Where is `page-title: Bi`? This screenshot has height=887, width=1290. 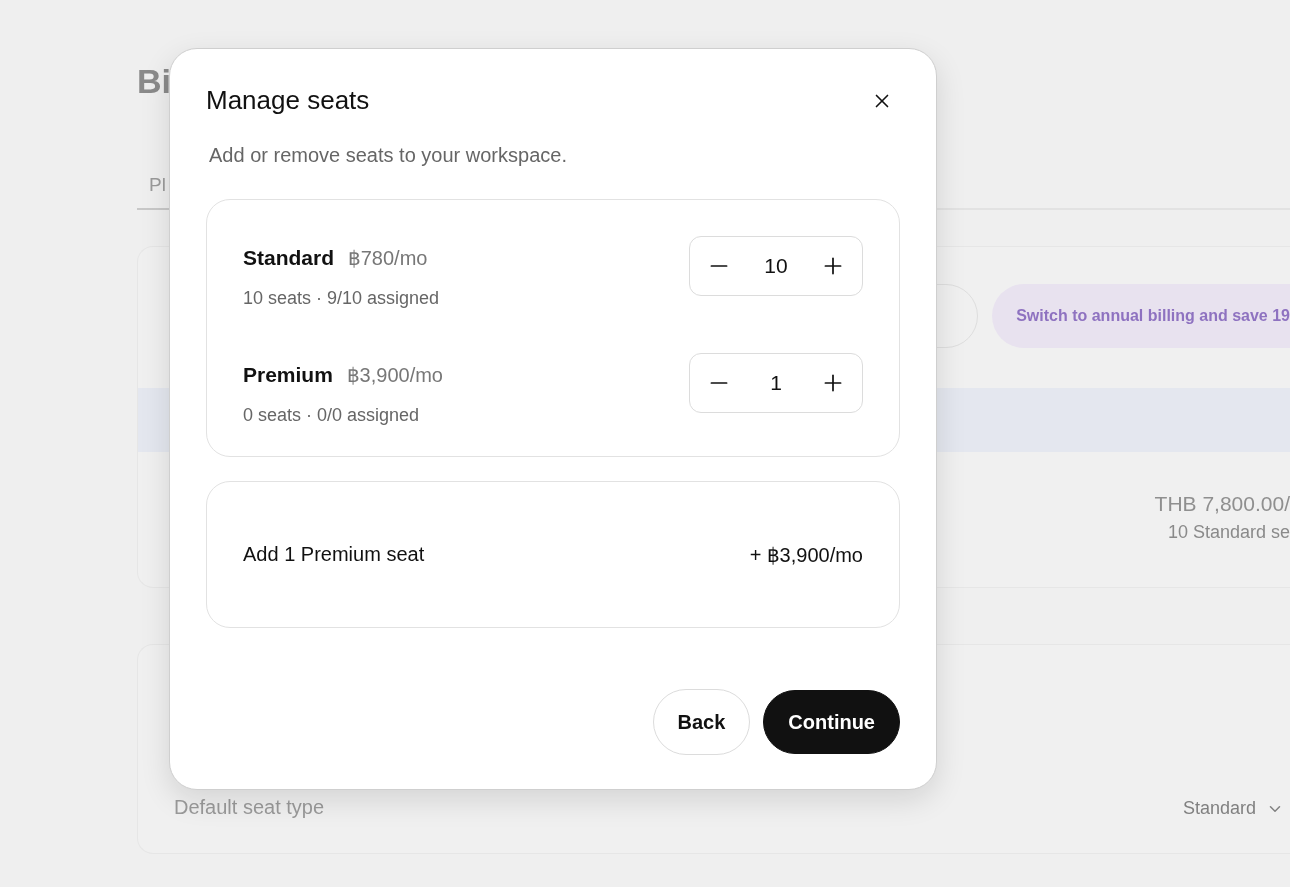 page-title: Bi is located at coordinates (154, 82).